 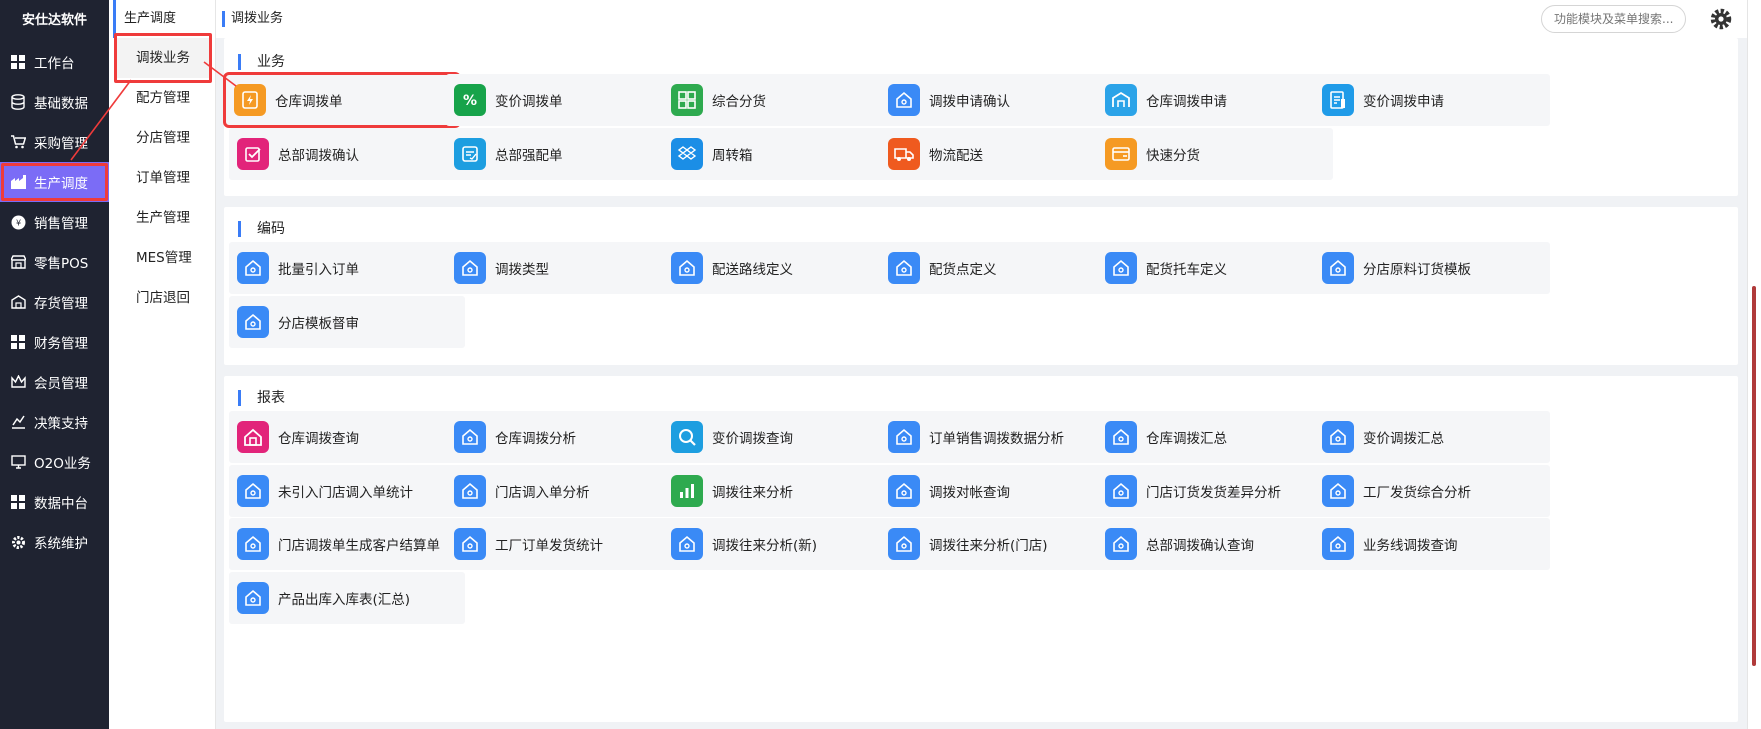 What do you see at coordinates (1215, 100) in the screenshot?
I see `tile-warehouse-transfer-request: 仓库调拨申请` at bounding box center [1215, 100].